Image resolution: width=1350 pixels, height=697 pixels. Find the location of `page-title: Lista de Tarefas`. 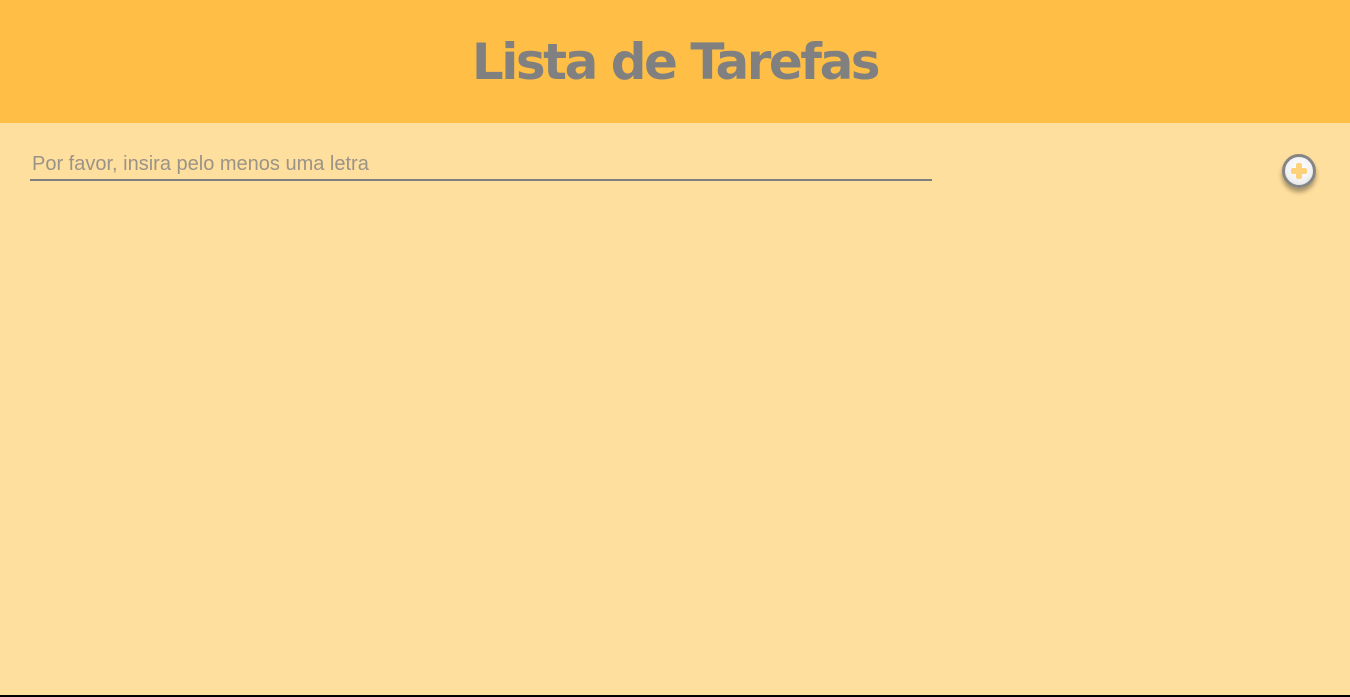

page-title: Lista de Tarefas is located at coordinates (676, 61).